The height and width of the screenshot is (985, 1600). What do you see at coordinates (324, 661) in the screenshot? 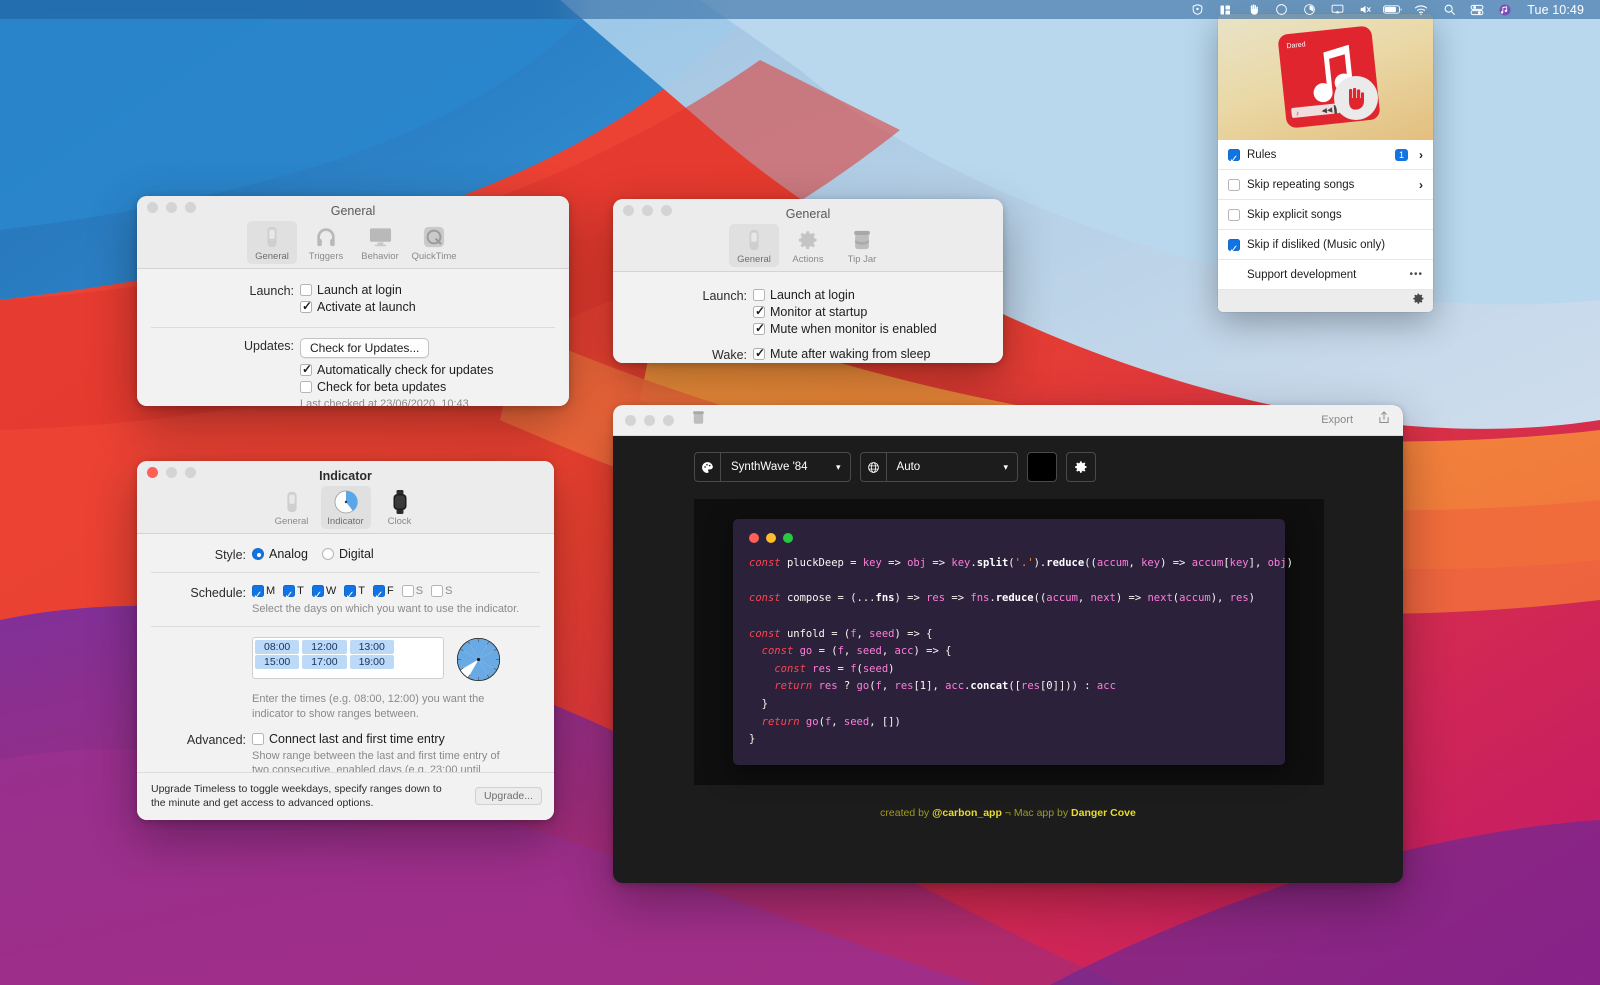
I see `time-token-4: 17:00` at bounding box center [324, 661].